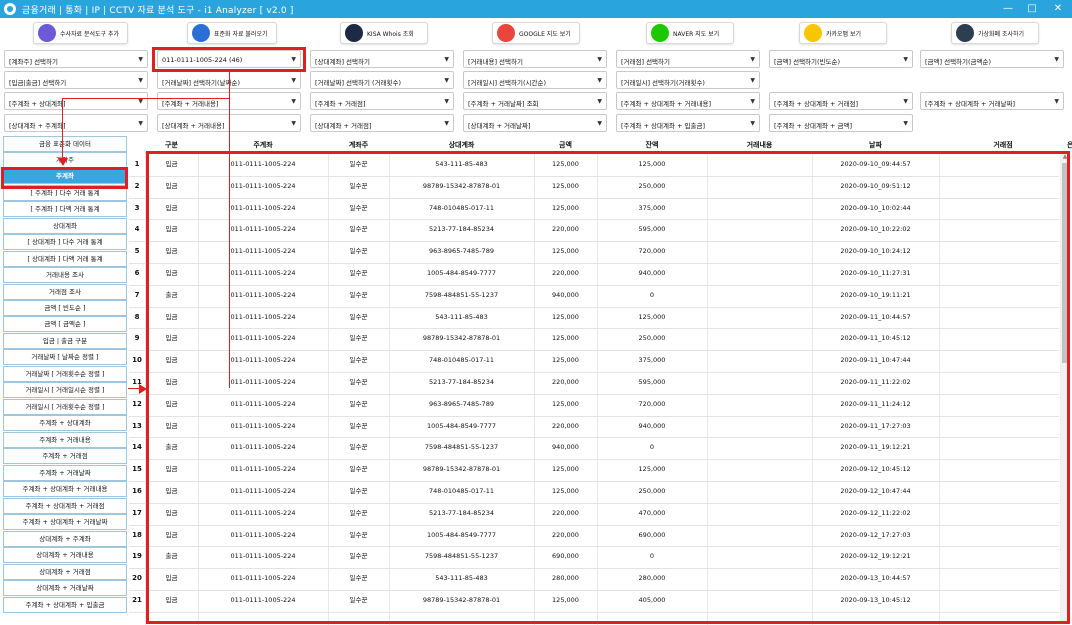  What do you see at coordinates (843, 33) in the screenshot?
I see `kakao-map-button: 카카오맵 보기` at bounding box center [843, 33].